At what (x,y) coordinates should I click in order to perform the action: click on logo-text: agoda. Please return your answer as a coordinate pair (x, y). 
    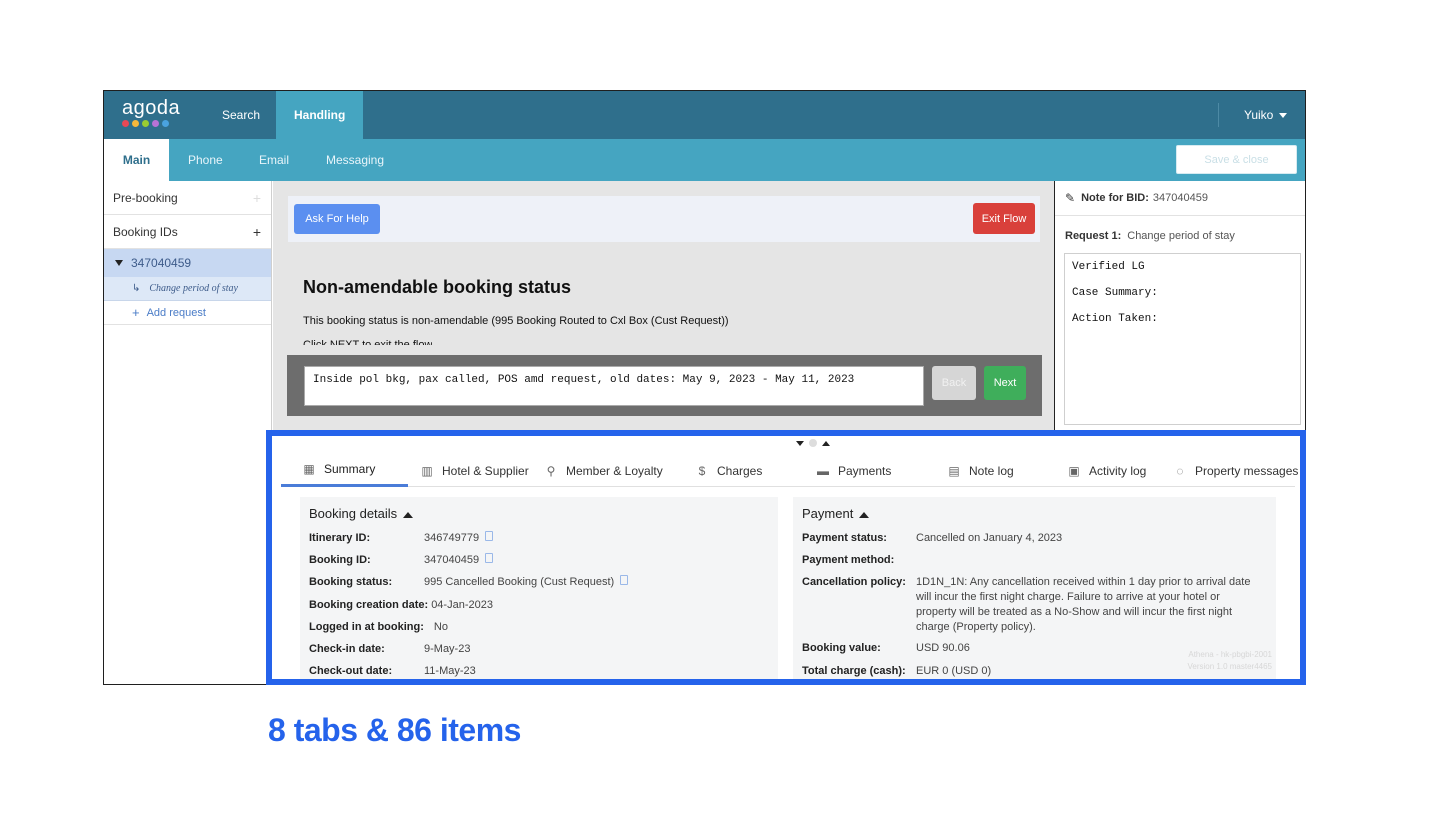
    Looking at the image, I should click on (151, 108).